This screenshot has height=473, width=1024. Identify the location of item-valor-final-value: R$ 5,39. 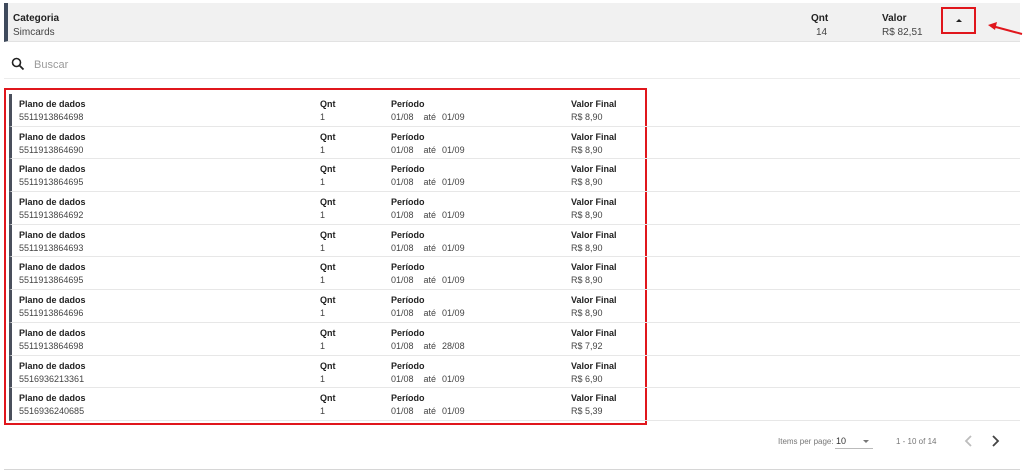
(587, 411).